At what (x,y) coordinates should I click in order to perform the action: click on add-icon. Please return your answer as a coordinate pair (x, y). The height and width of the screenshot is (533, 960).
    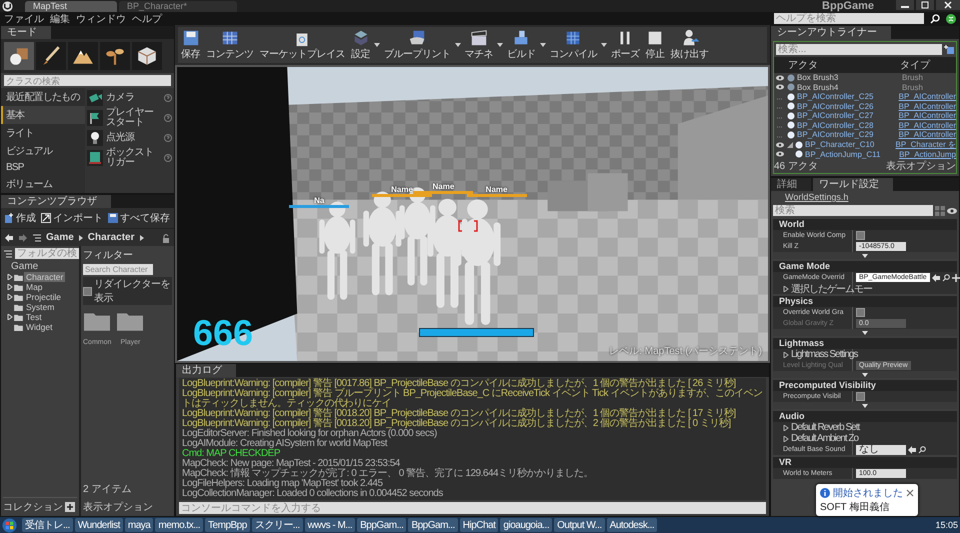
    Looking at the image, I should click on (70, 507).